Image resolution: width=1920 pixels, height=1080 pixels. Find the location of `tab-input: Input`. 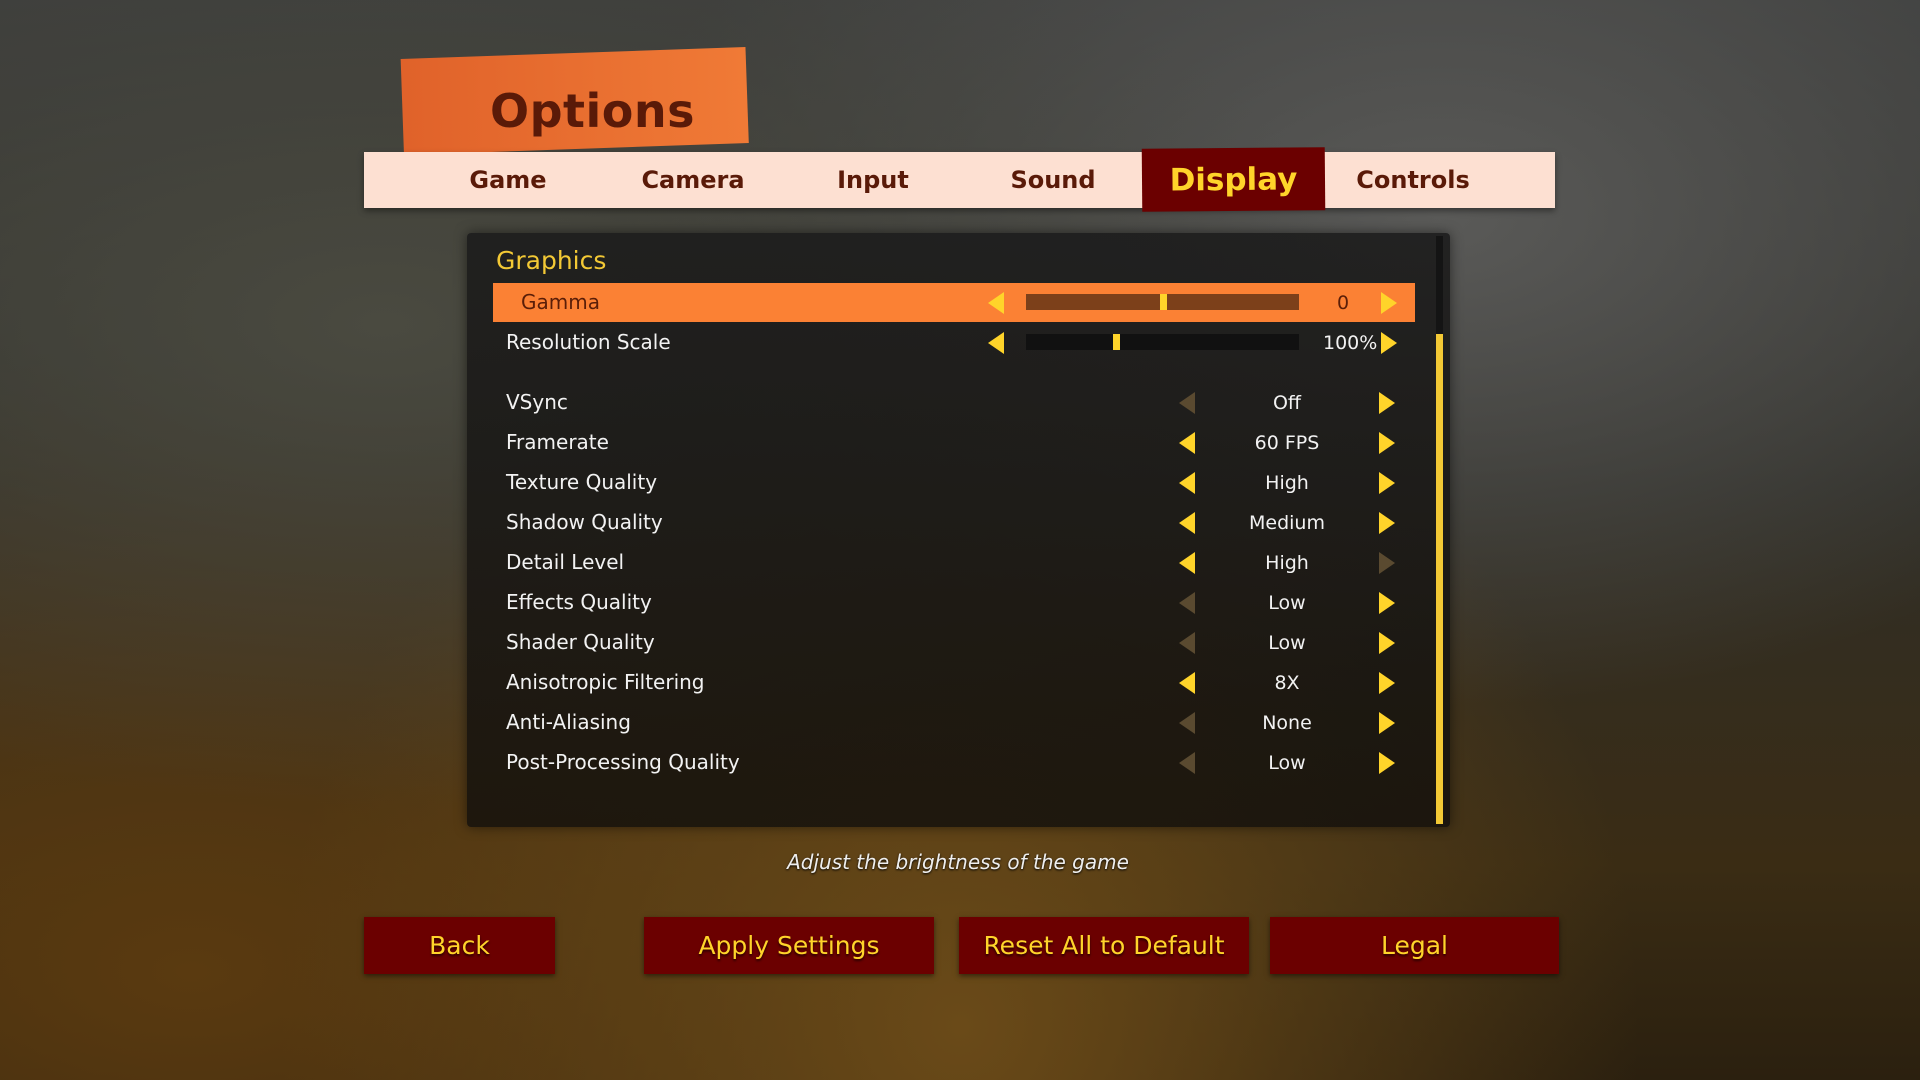

tab-input: Input is located at coordinates (873, 180).